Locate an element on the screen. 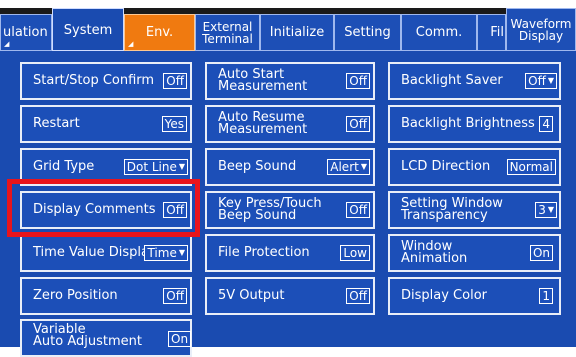 Image resolution: width=576 pixels, height=357 pixels. lcd-direction-label: LCD Direction is located at coordinates (446, 166).